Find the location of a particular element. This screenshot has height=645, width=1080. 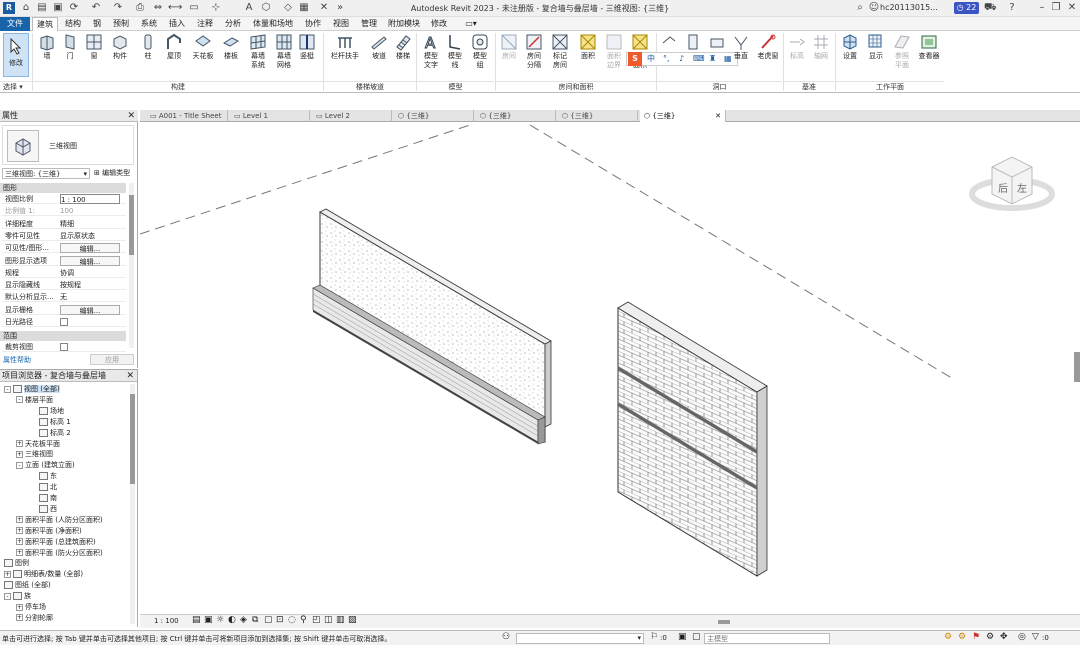

browser-item: + 停车场 is located at coordinates (31, 607).